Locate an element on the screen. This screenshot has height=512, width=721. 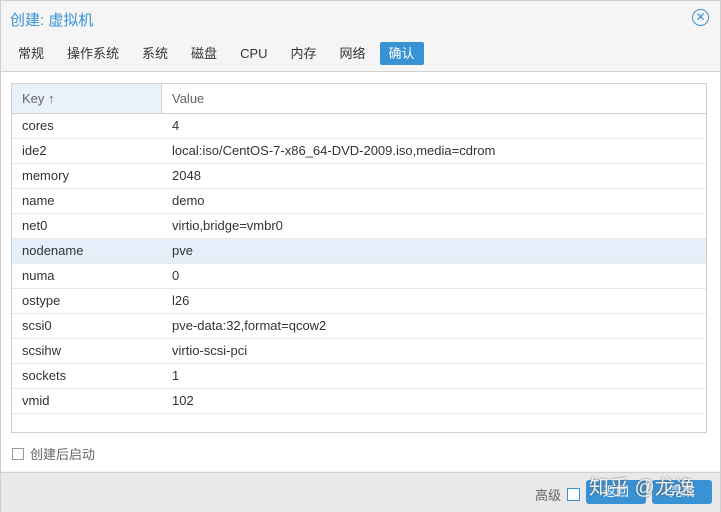
row-value: virtio,bridge=vmbr0 is located at coordinates (227, 225).